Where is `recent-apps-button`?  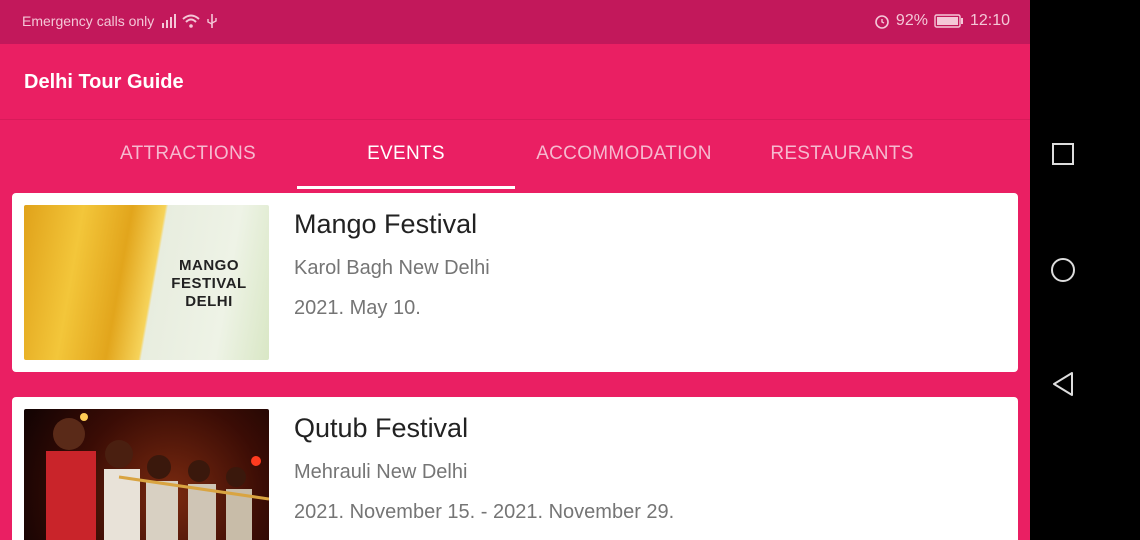 recent-apps-button is located at coordinates (1063, 154).